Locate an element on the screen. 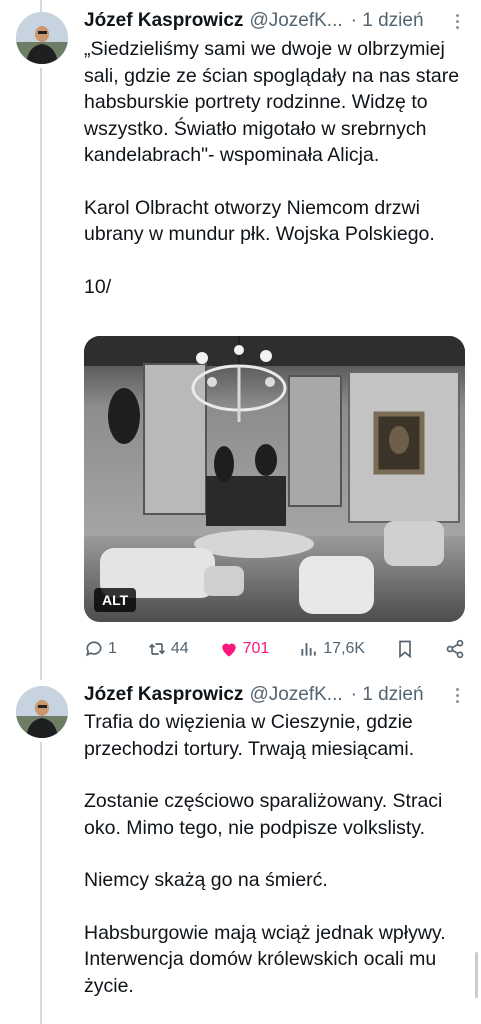 Image resolution: width=481 pixels, height=1024 pixels. retweet-count: 44 is located at coordinates (179, 648).